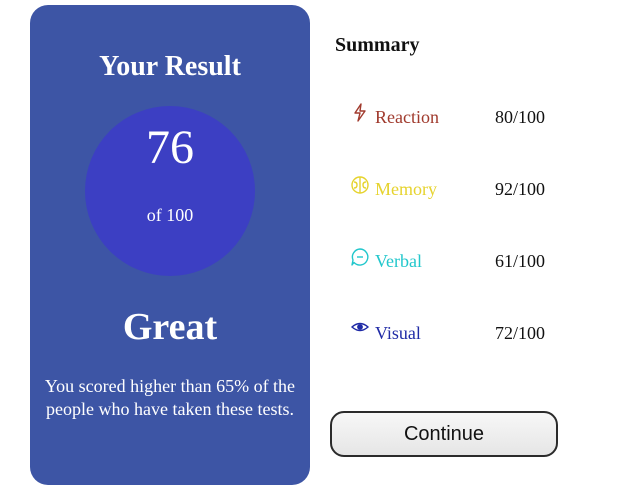 This screenshot has height=486, width=624. What do you see at coordinates (360, 185) in the screenshot?
I see `brain-icon` at bounding box center [360, 185].